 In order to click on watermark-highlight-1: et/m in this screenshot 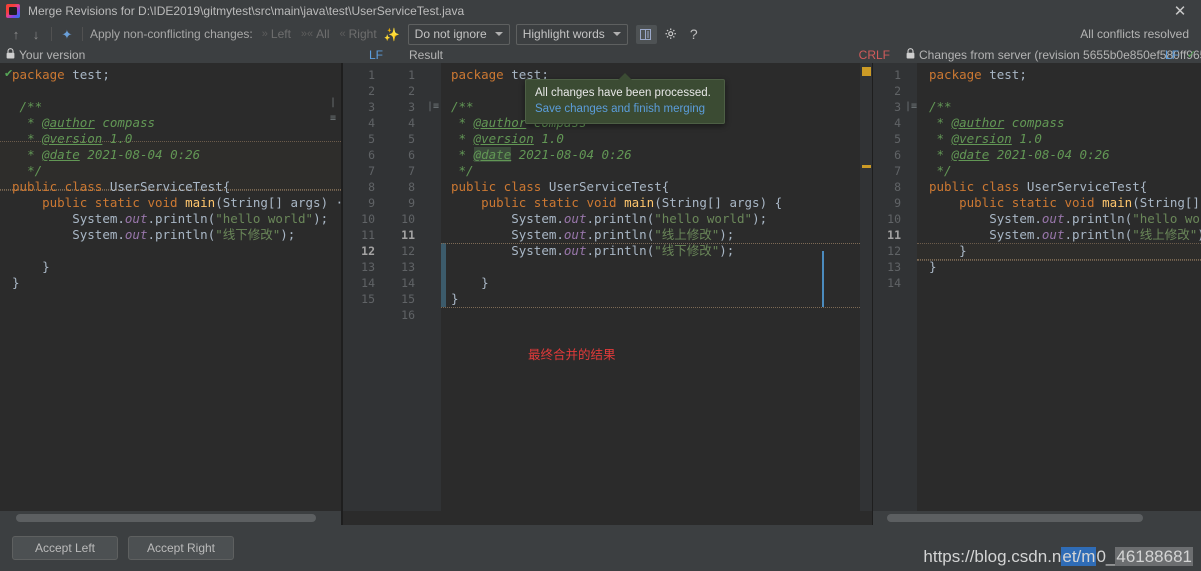, I will do `click(1079, 556)`.